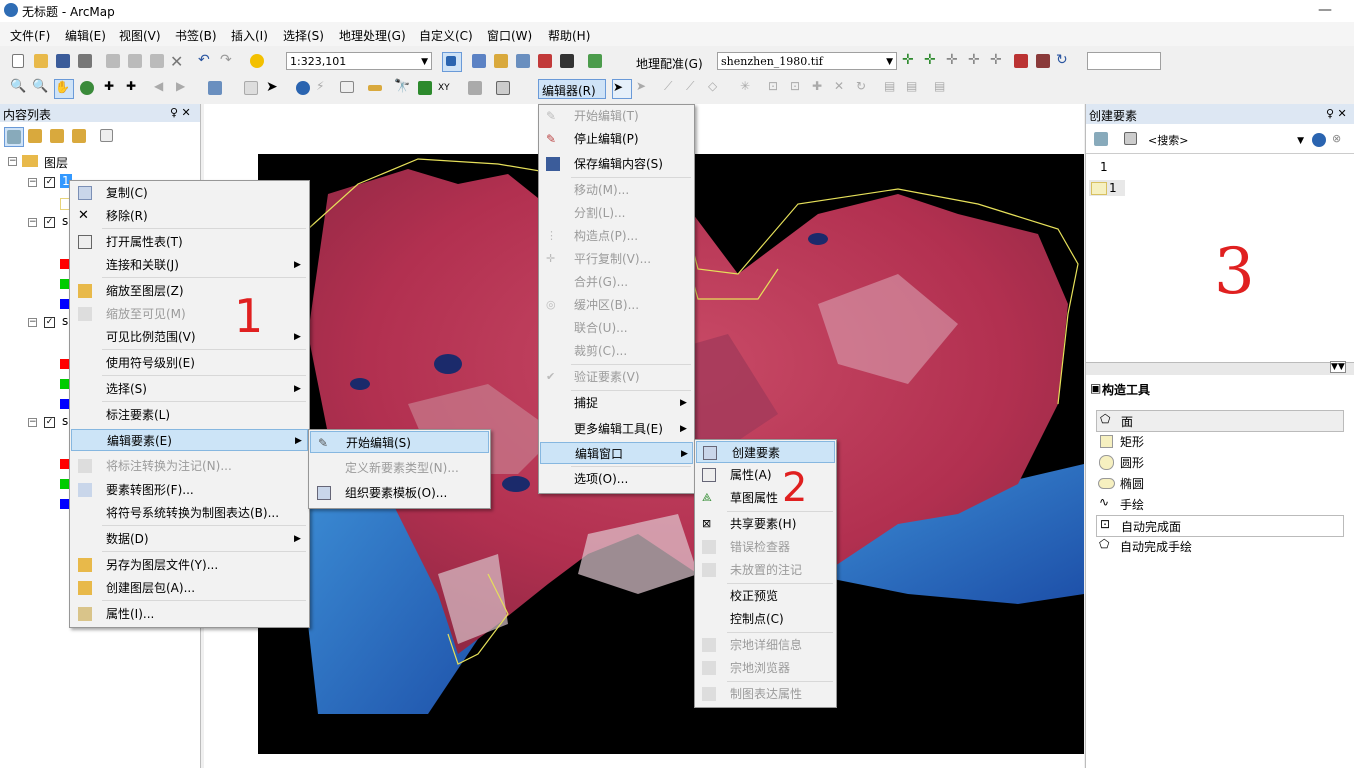 The height and width of the screenshot is (768, 1354). I want to click on list-by-selection-icon, so click(79, 136).